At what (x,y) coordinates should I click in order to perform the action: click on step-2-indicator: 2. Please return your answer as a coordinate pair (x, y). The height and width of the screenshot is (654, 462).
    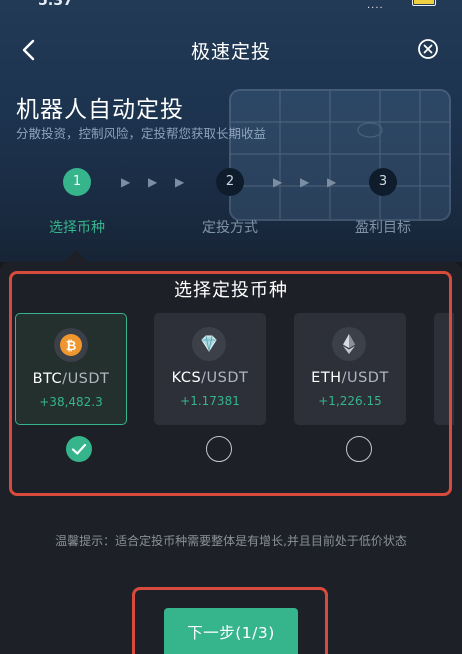
    Looking at the image, I should click on (230, 182).